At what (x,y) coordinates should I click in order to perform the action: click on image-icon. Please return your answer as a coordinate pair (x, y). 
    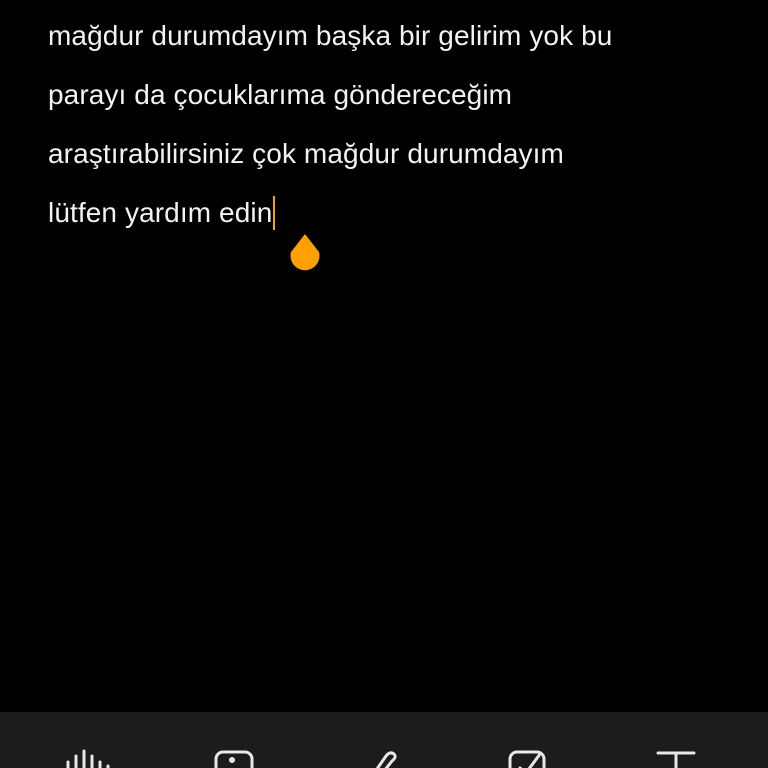
    Looking at the image, I should click on (234, 758).